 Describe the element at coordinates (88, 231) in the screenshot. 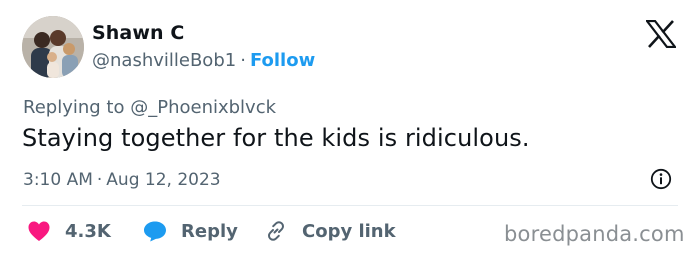

I see `like-count: 4.3K` at that location.